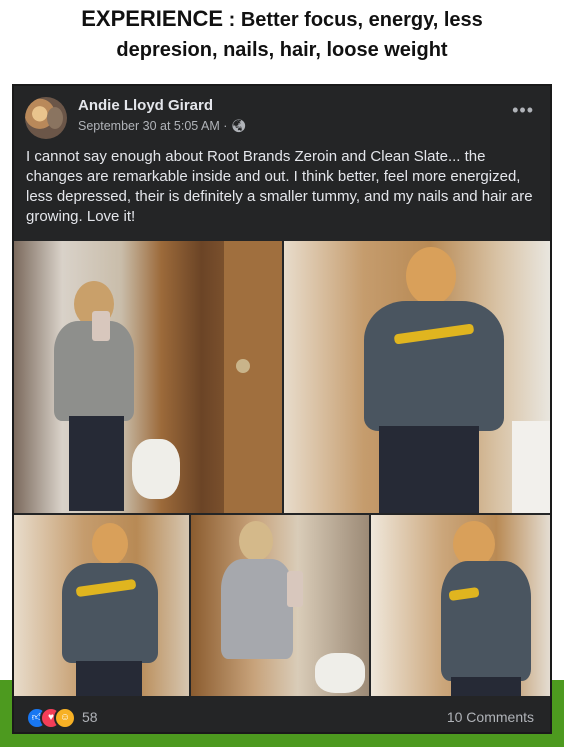  I want to click on post-meta: September 30 at 5:05 AM · 🌏︎, so click(162, 126).